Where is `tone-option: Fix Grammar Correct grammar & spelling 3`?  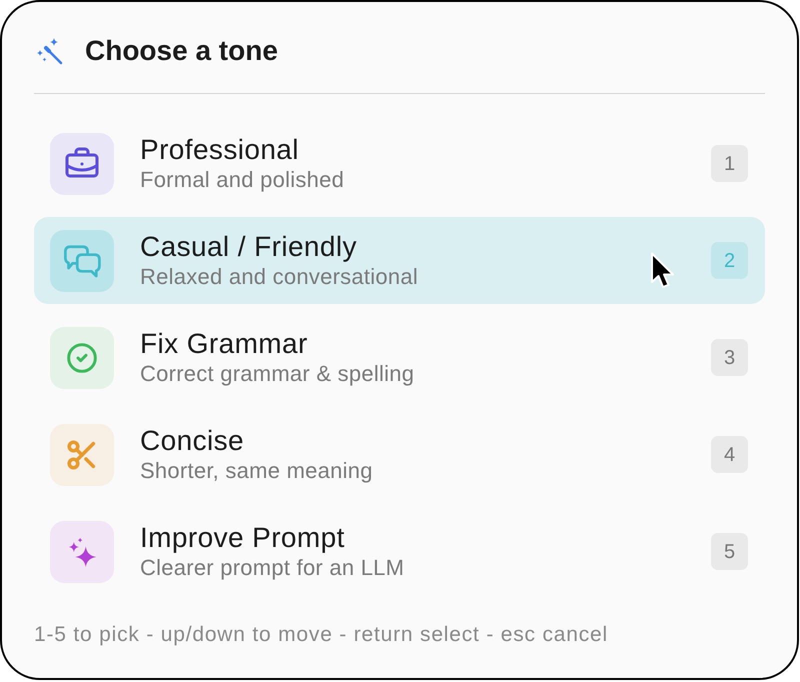 tone-option: Fix Grammar Correct grammar & spelling 3 is located at coordinates (399, 357).